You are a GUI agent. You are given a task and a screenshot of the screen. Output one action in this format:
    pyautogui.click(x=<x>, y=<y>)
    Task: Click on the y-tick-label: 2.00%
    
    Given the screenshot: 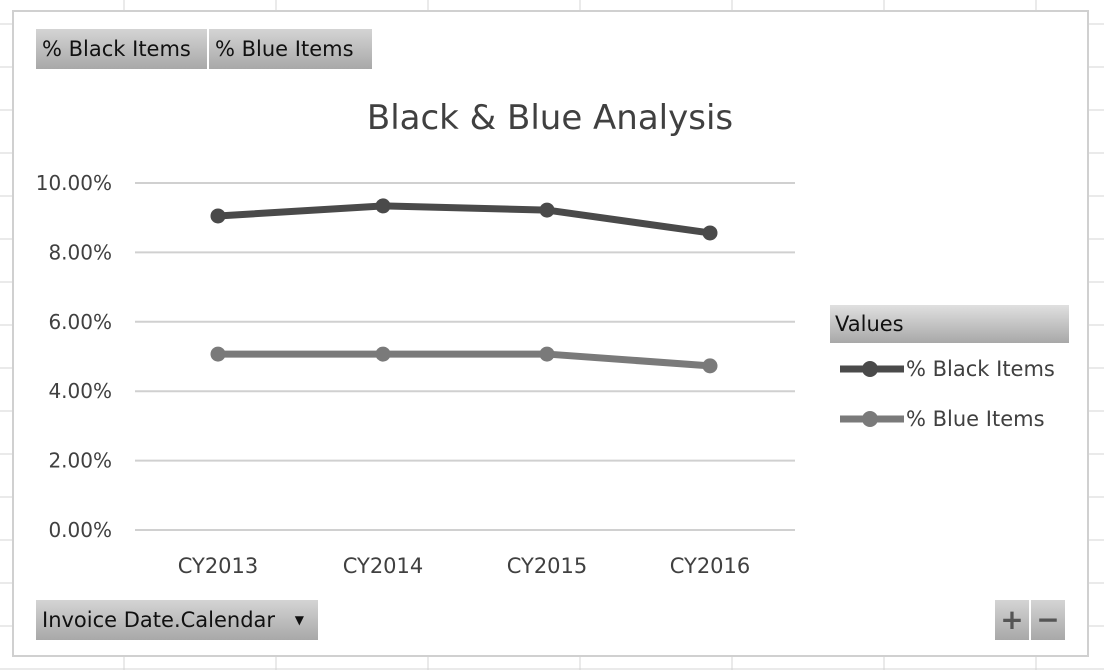 What is the action you would take?
    pyautogui.click(x=80, y=461)
    